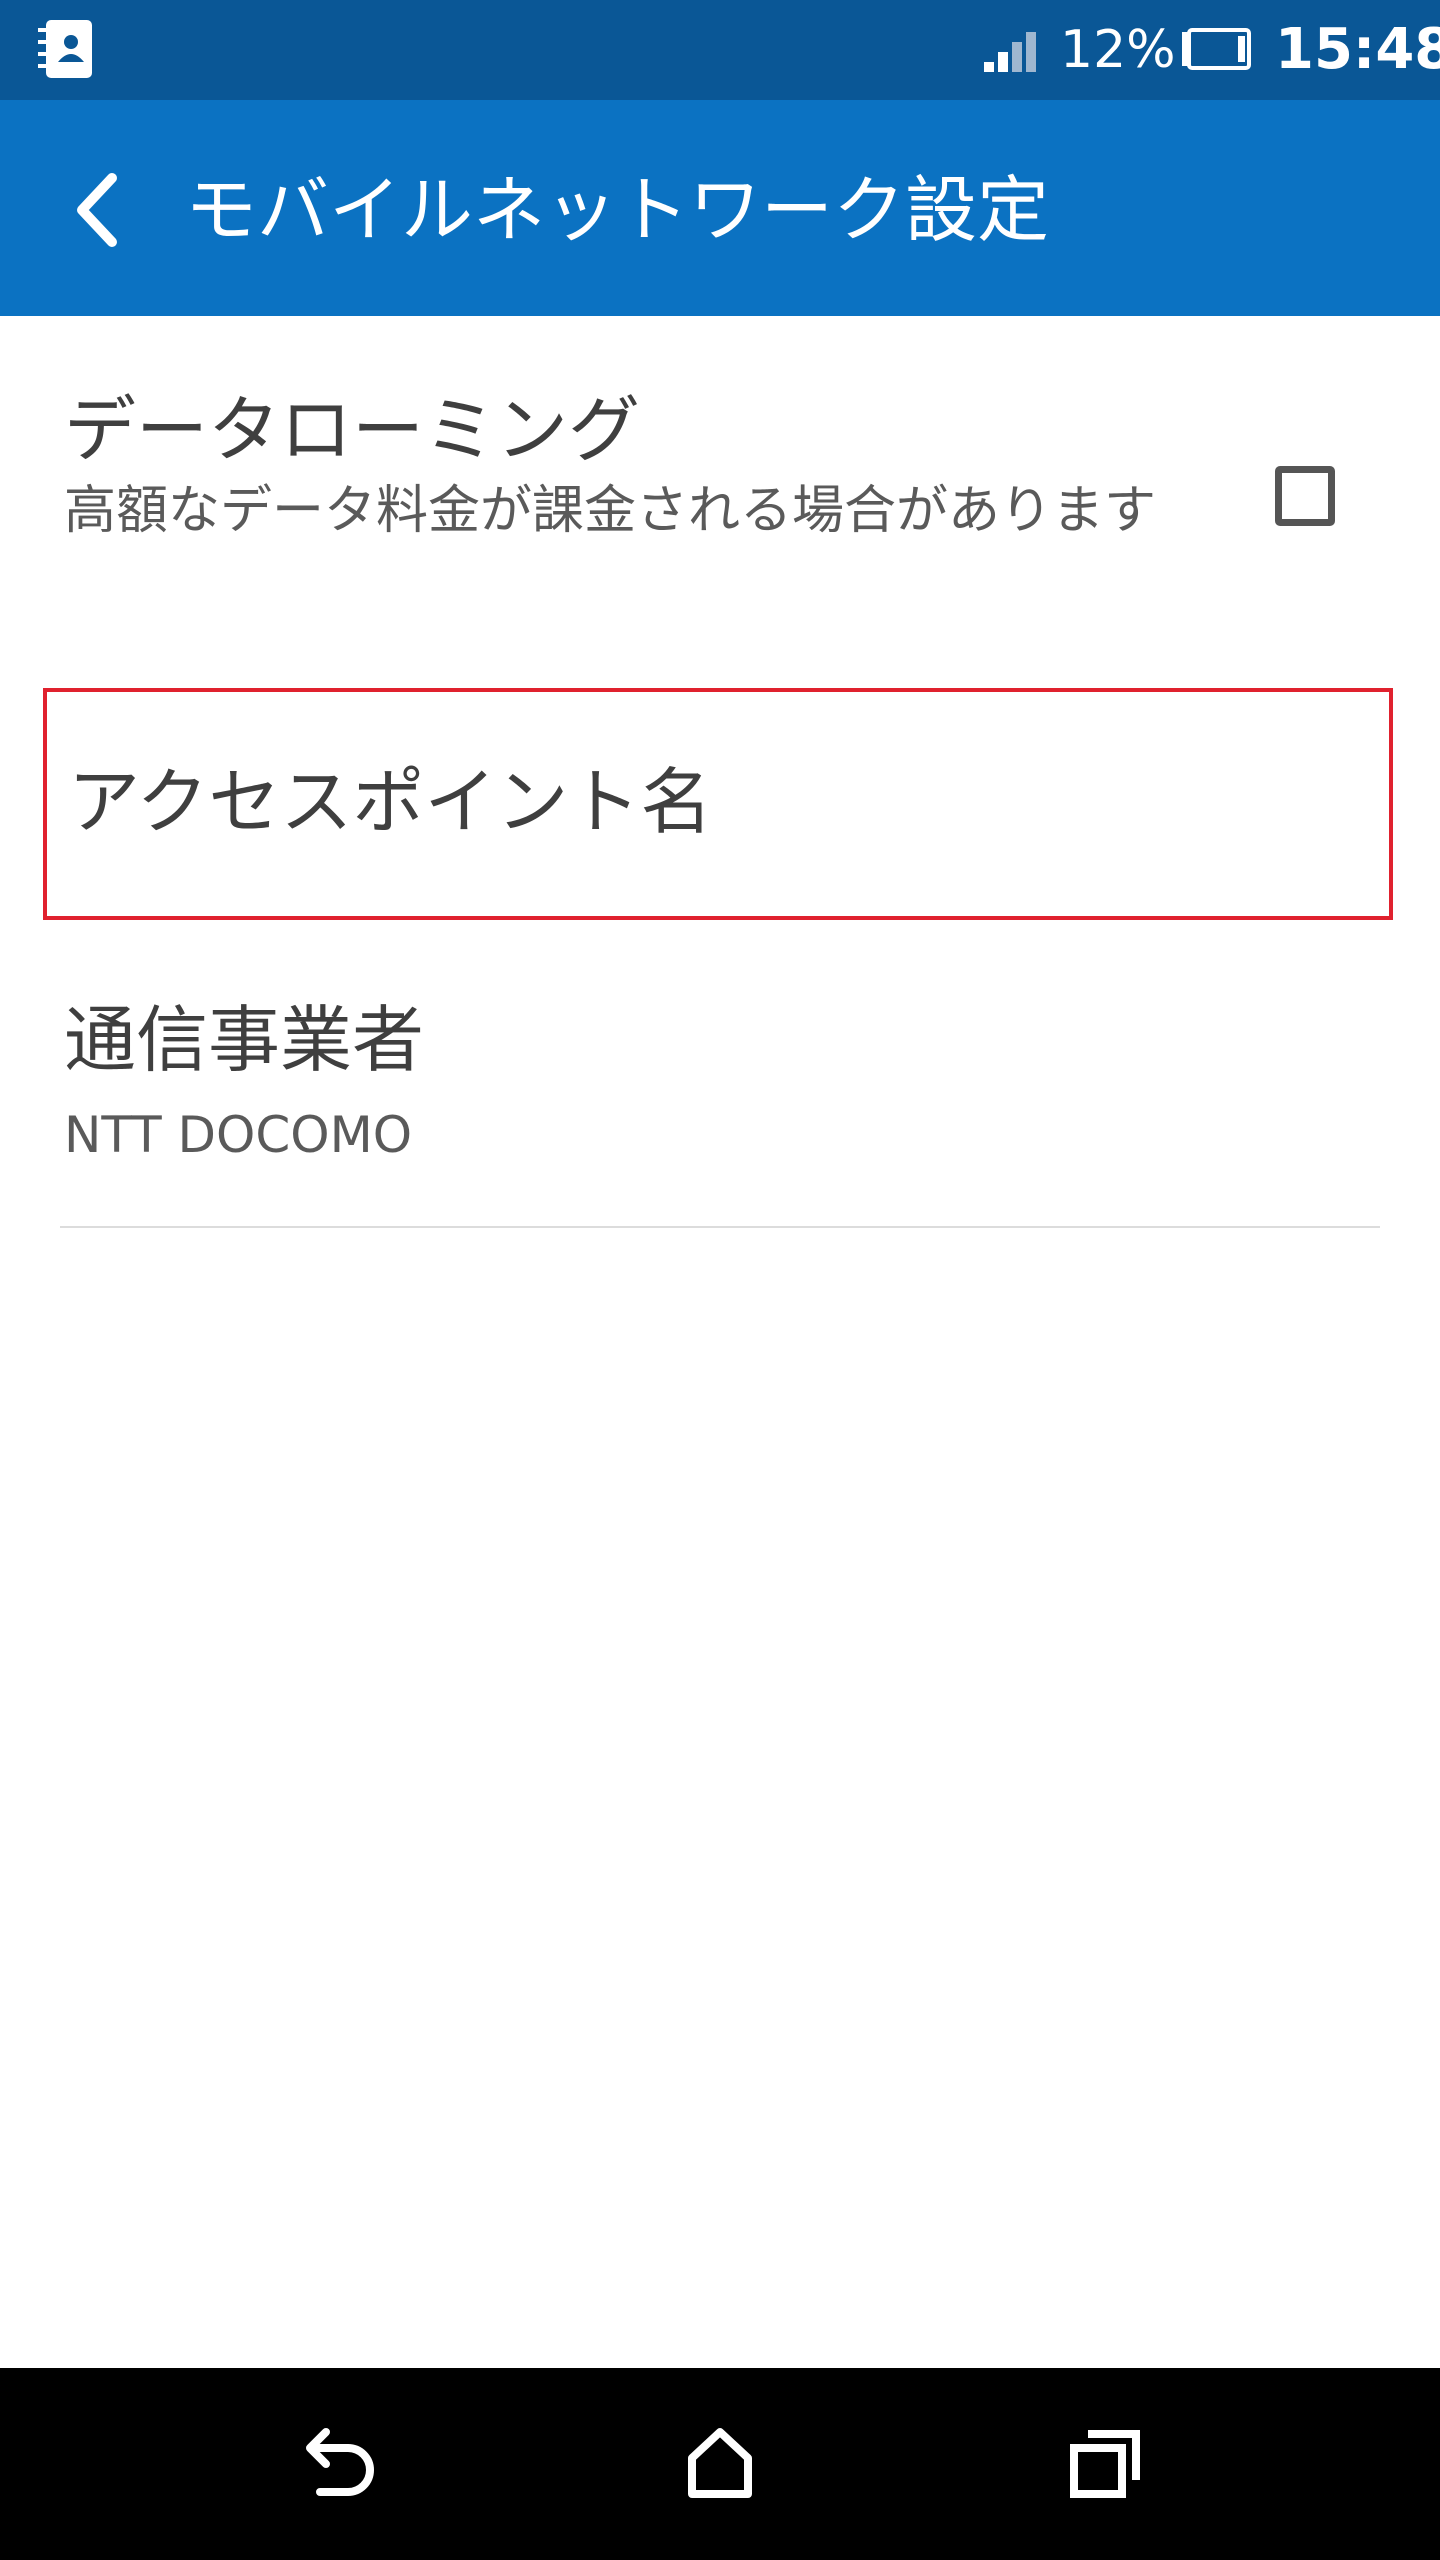  What do you see at coordinates (718, 804) in the screenshot?
I see `access-point-name-setting: アクセスポイント名` at bounding box center [718, 804].